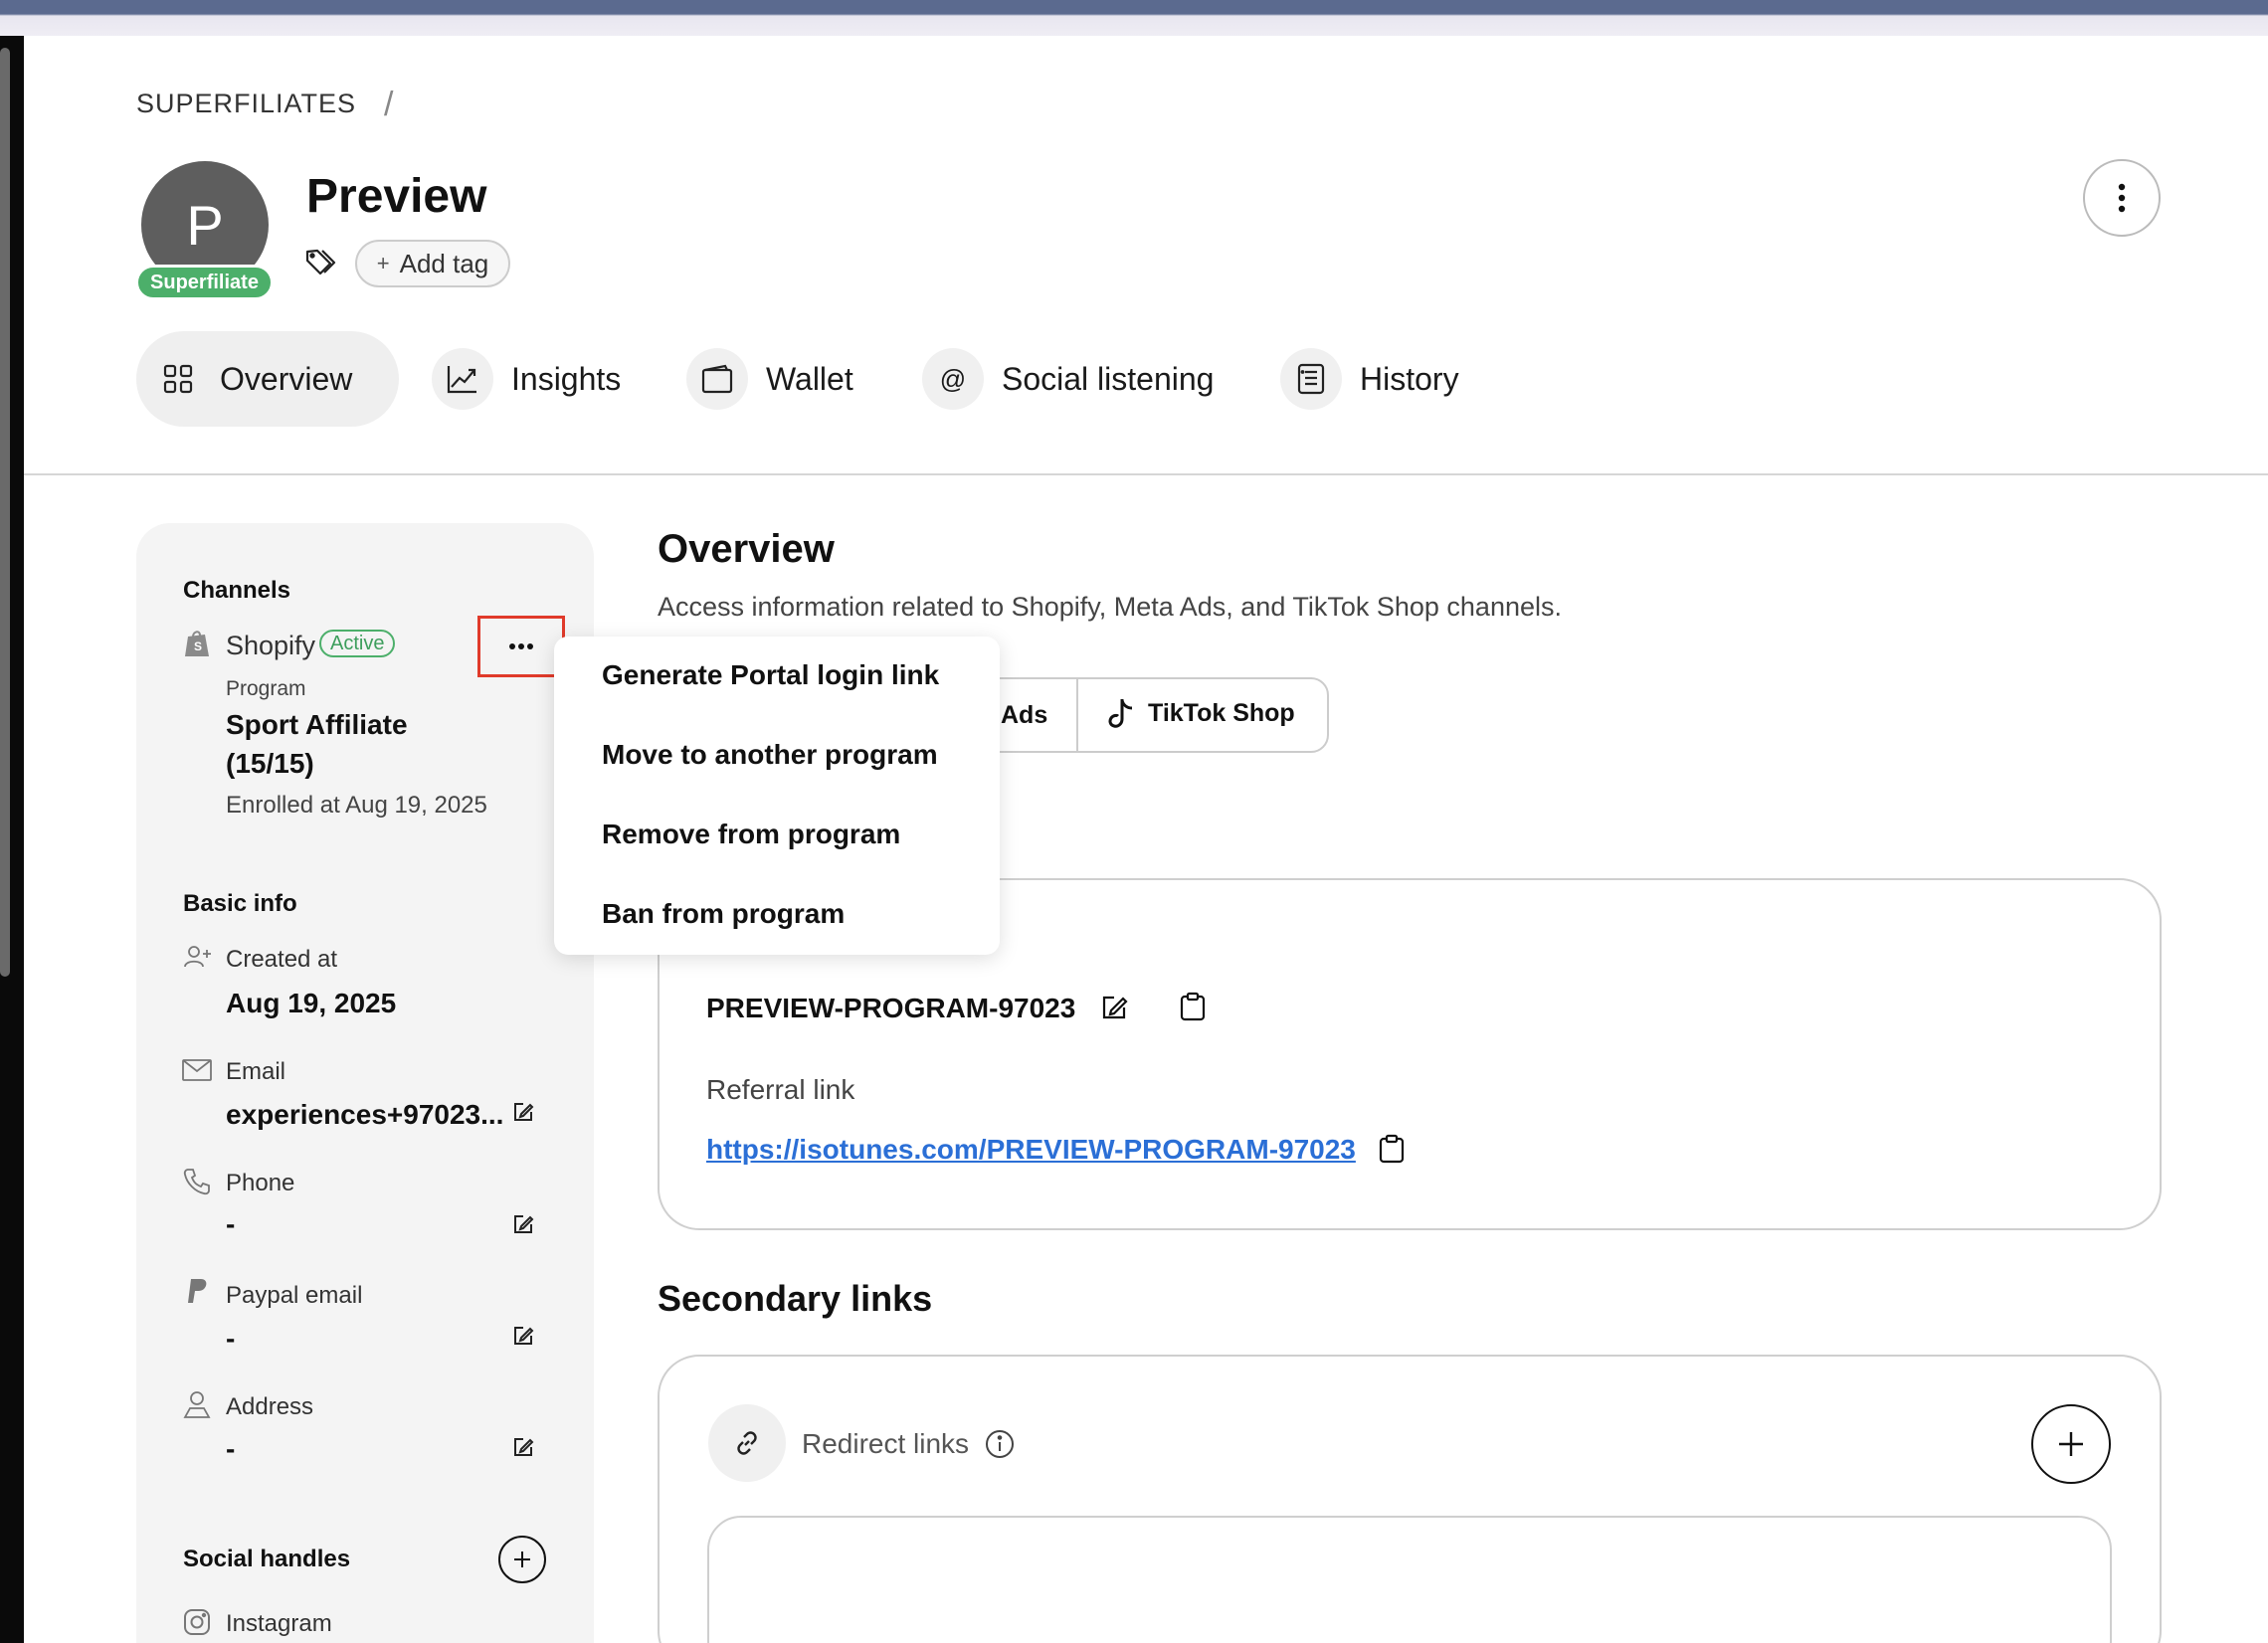 The image size is (2268, 1643). Describe the element at coordinates (723, 914) in the screenshot. I see `menu-item-ban-program: Ban from program` at that location.